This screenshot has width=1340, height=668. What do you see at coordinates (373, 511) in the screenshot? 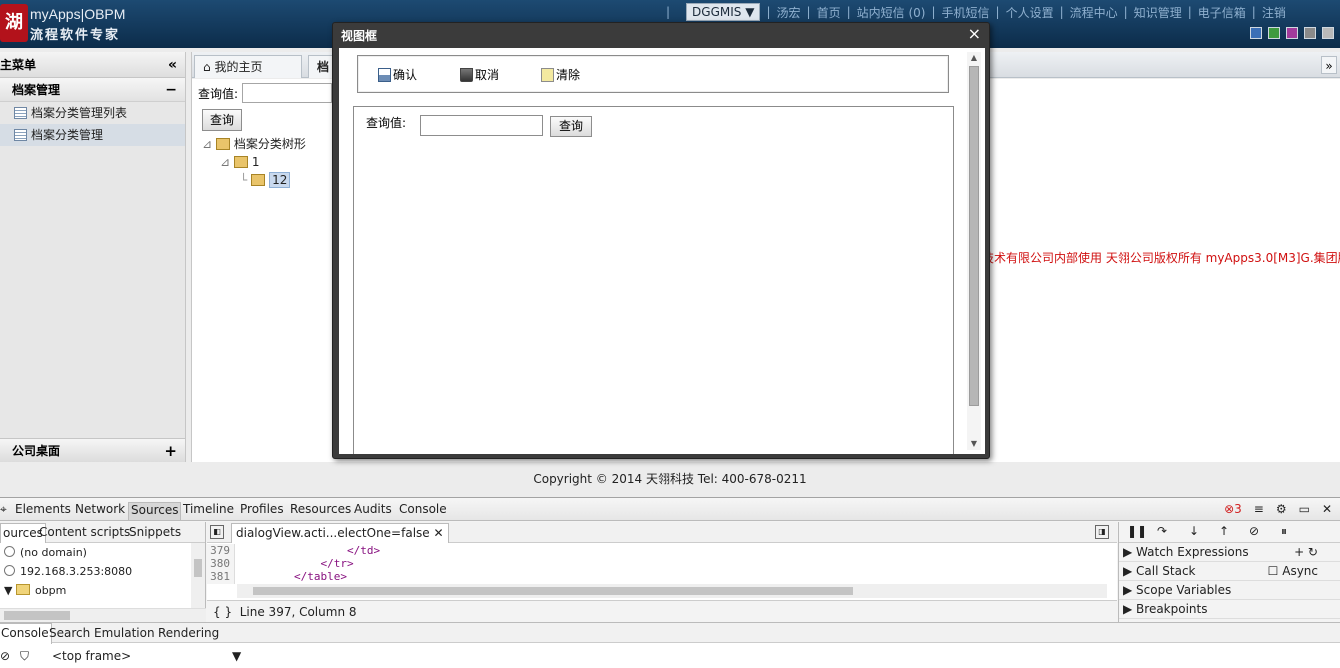
I see `tab-audits: Audits` at bounding box center [373, 511].